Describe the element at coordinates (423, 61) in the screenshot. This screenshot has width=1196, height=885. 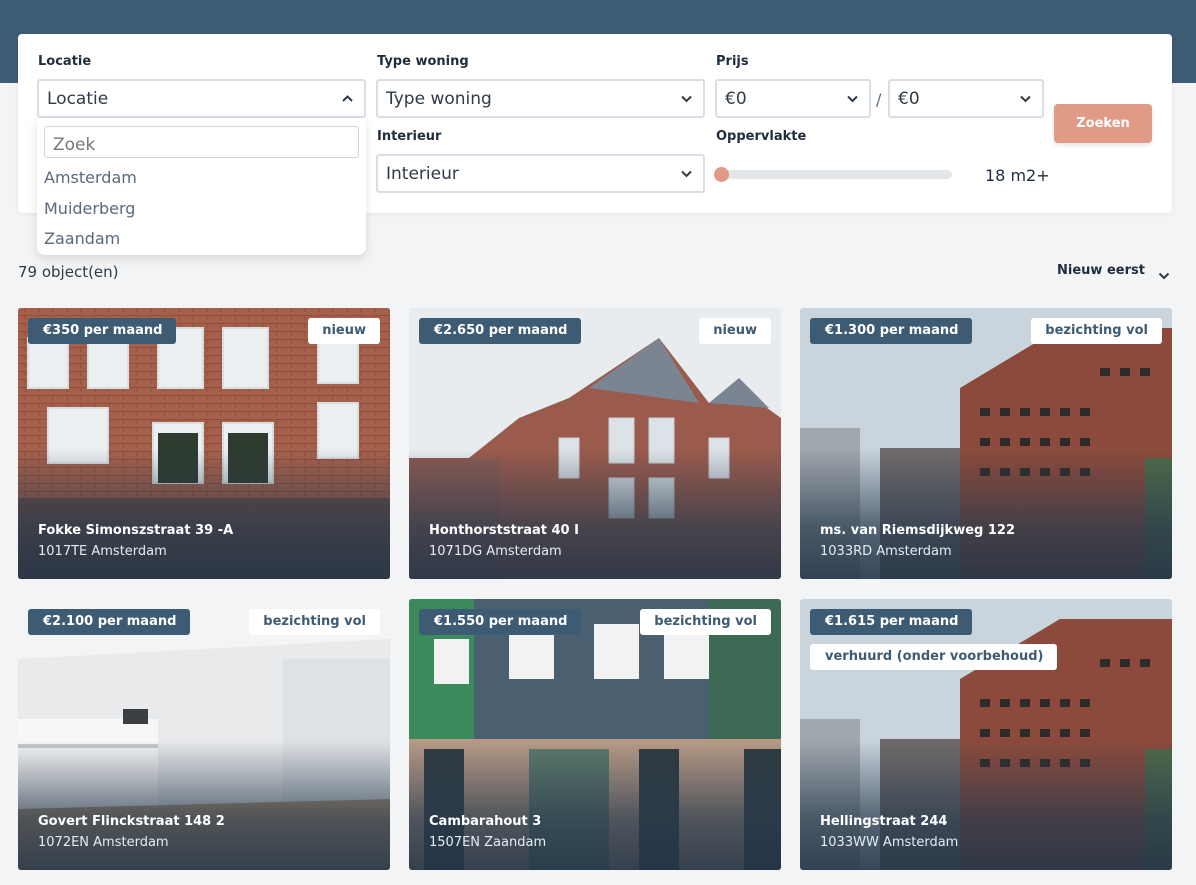
I see `type-label: Type woning` at that location.